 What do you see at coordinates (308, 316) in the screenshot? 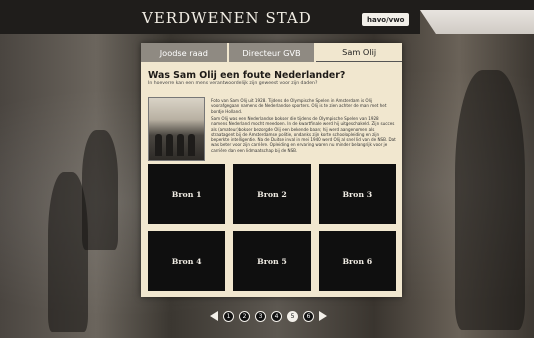
I see `page-dot-6: 6` at bounding box center [308, 316].